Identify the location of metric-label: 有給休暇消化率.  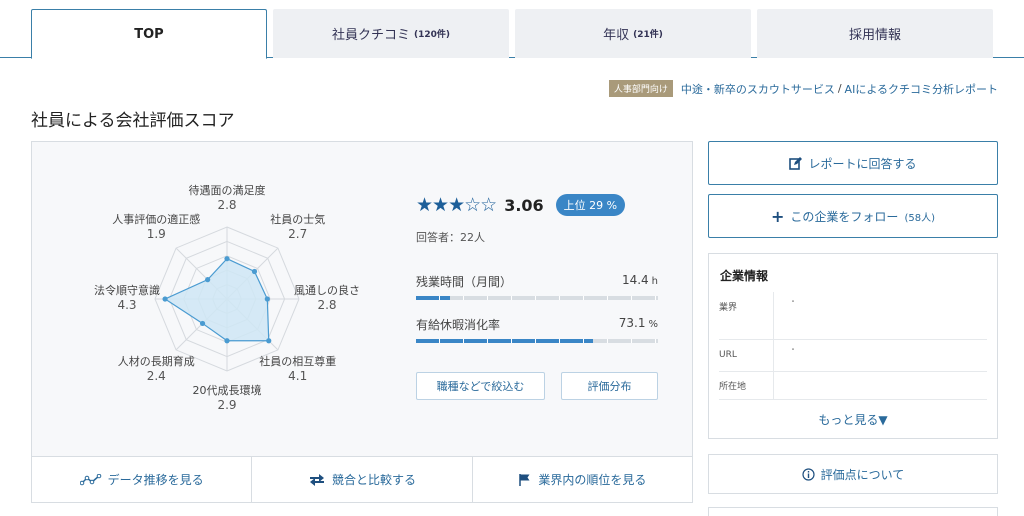
(458, 325).